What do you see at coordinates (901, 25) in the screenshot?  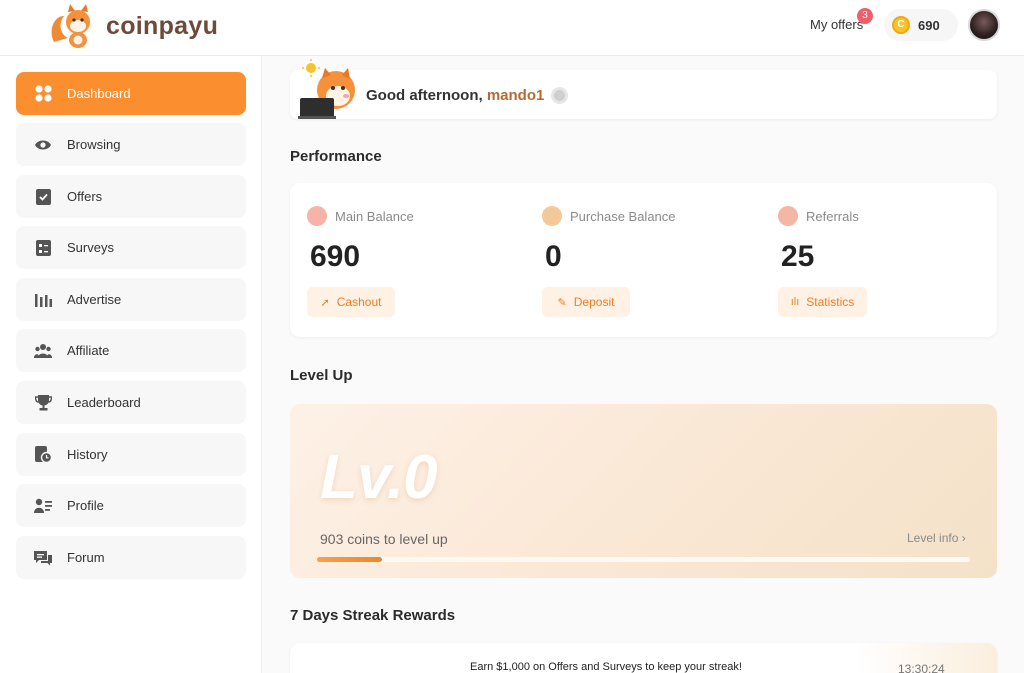 I see `coin-icon: C` at bounding box center [901, 25].